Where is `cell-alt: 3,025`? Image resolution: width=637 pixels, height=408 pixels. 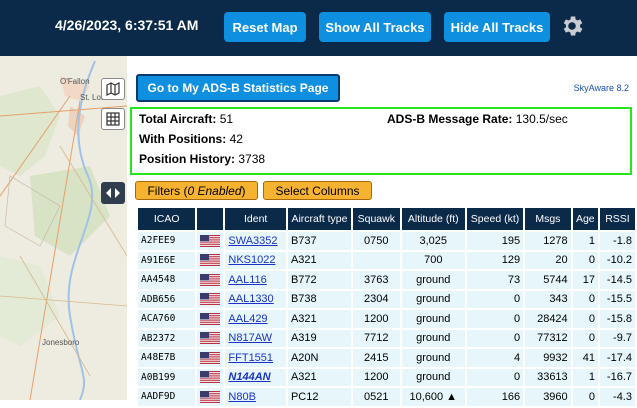 cell-alt: 3,025 is located at coordinates (433, 241).